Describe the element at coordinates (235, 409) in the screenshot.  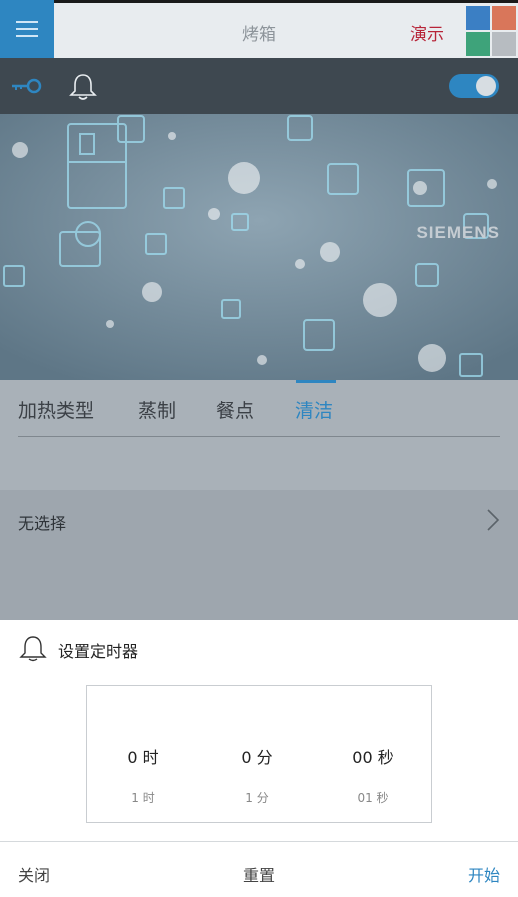
I see `tab-meals: 餐点` at that location.